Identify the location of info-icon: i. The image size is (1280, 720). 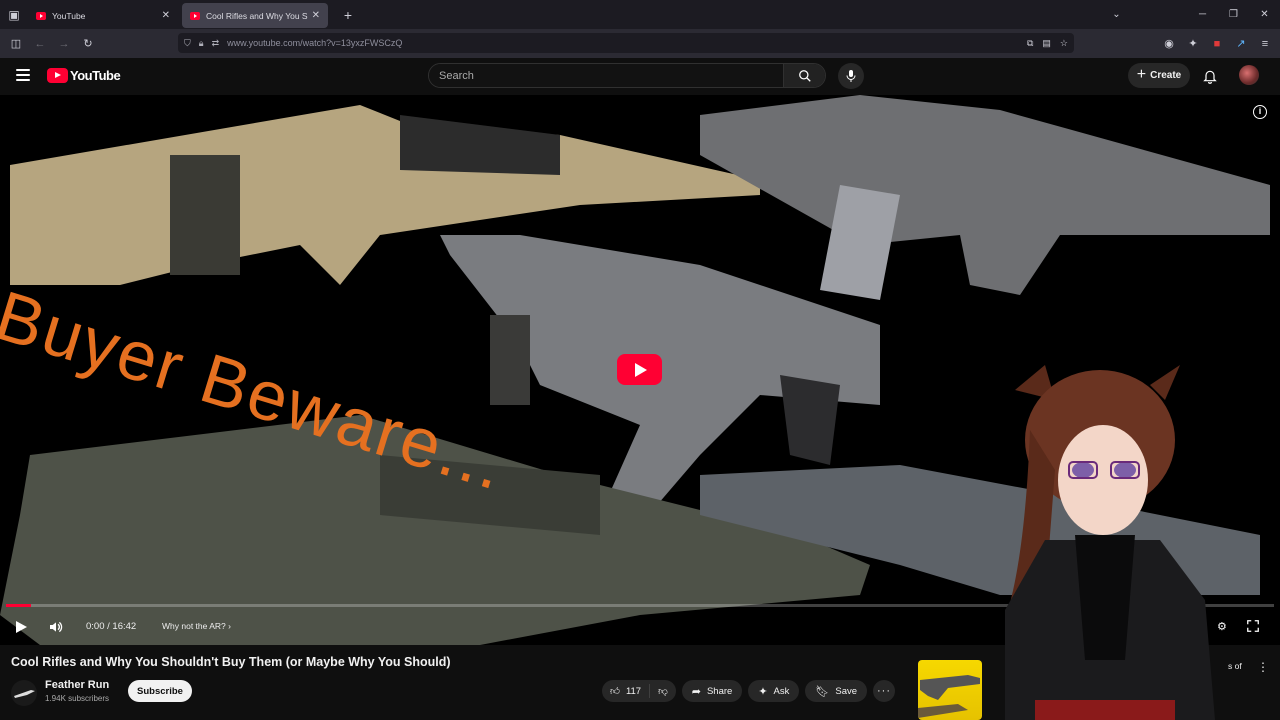
(1260, 112).